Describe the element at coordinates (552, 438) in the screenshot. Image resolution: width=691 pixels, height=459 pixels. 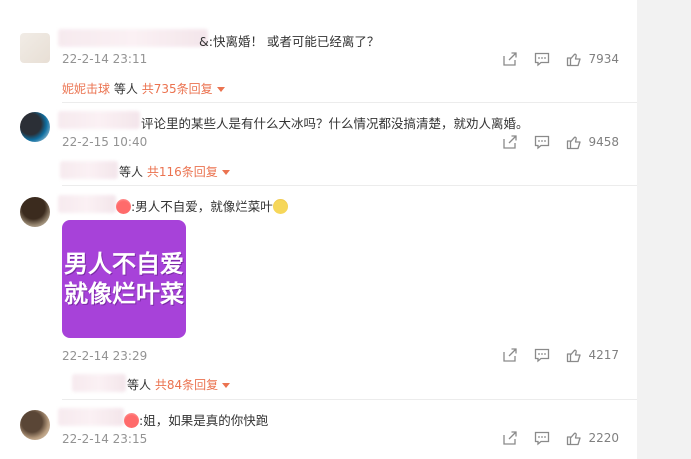
I see `comment-actions: 2220` at that location.